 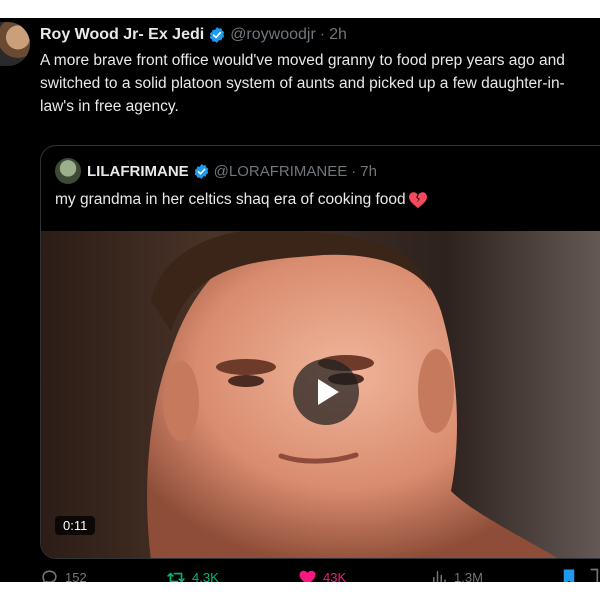 I want to click on retweet-button: 4.3K, so click(x=192, y=573).